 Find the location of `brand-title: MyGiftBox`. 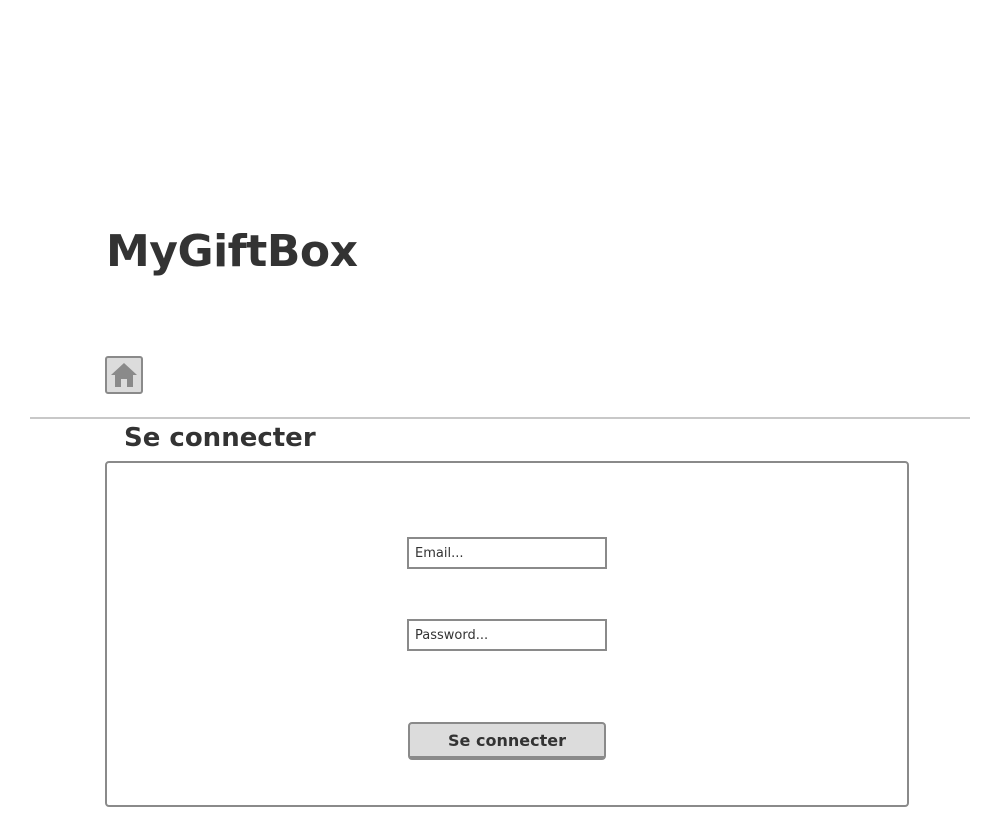

brand-title: MyGiftBox is located at coordinates (232, 251).